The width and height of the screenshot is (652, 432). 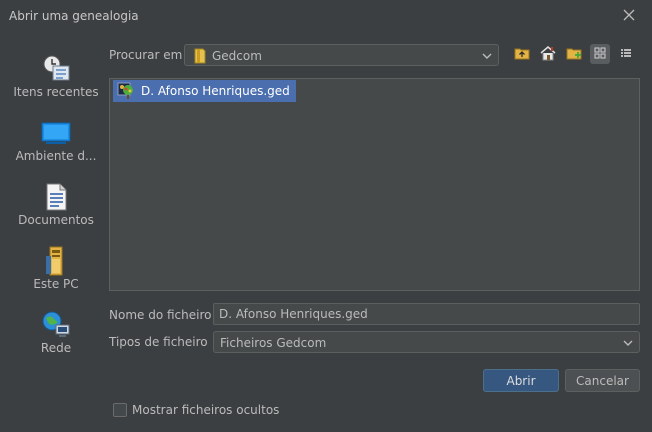 I want to click on lookin-combo: Gedcom, so click(x=341, y=55).